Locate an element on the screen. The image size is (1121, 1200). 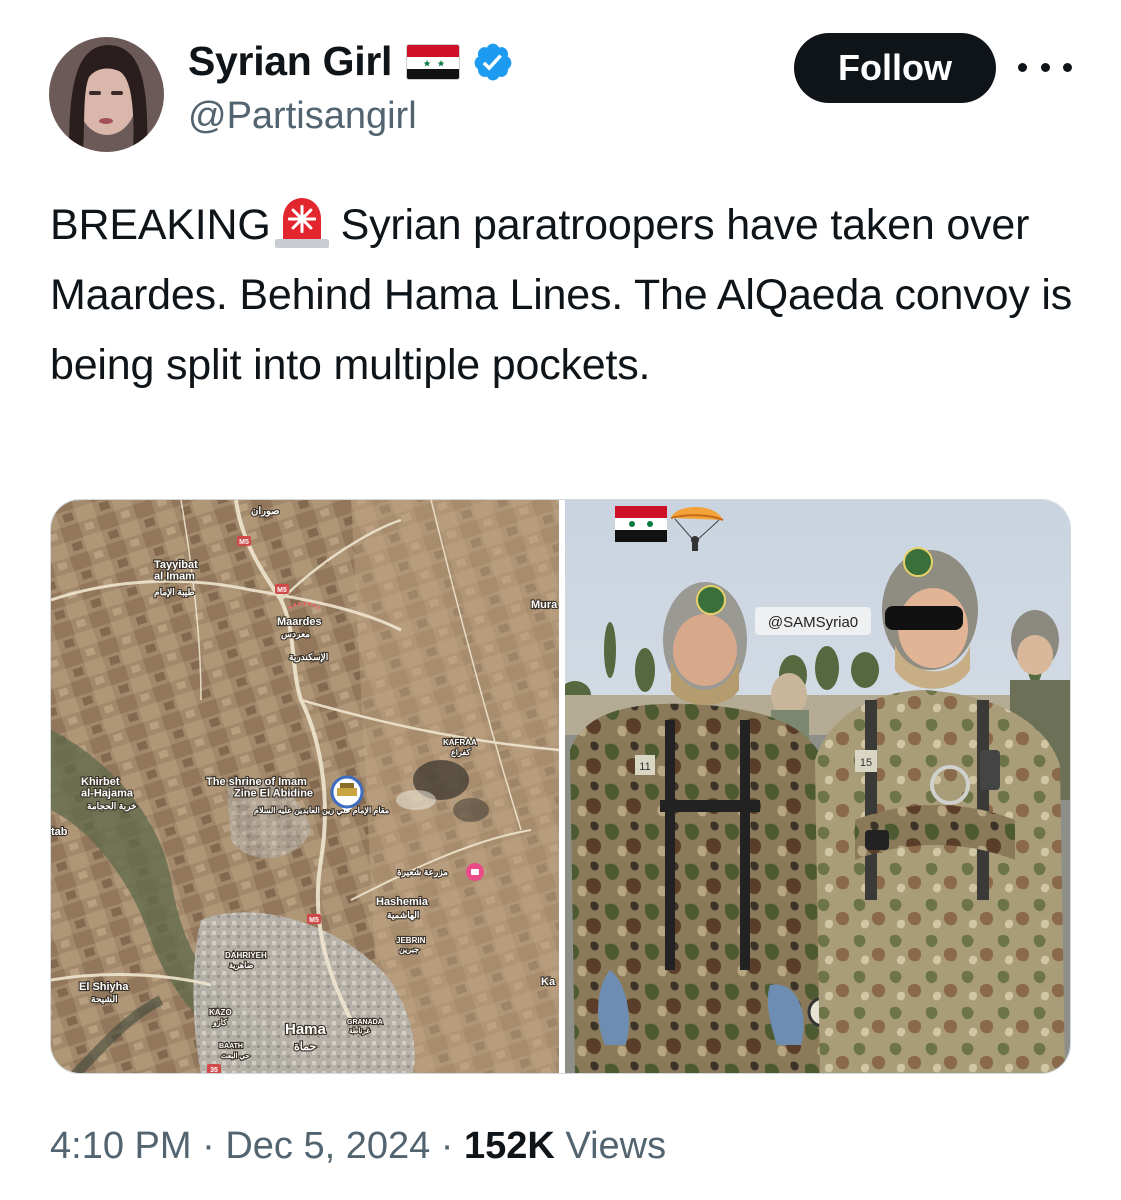
map-label: ضاهرية is located at coordinates (241, 966).